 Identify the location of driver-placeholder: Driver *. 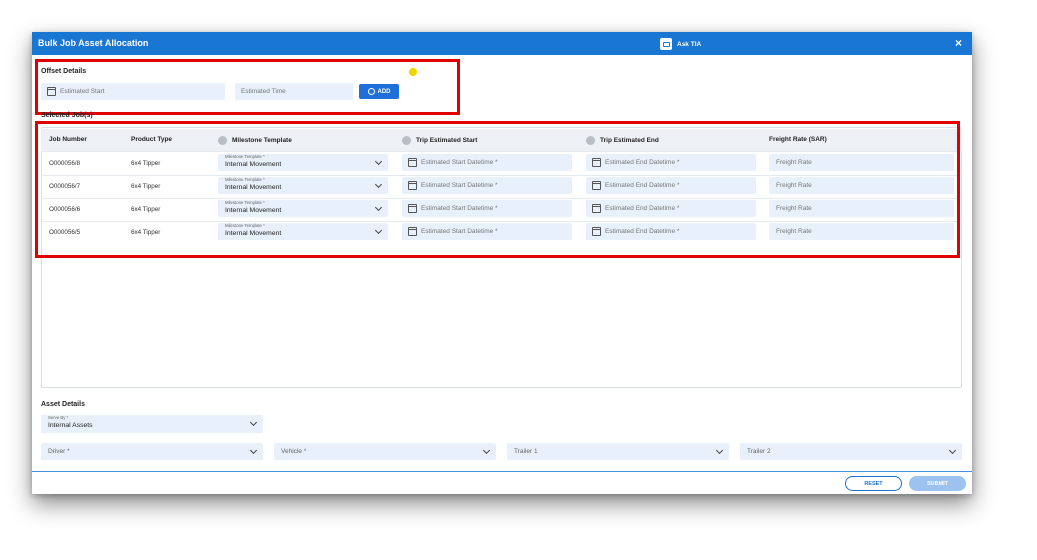
(59, 451).